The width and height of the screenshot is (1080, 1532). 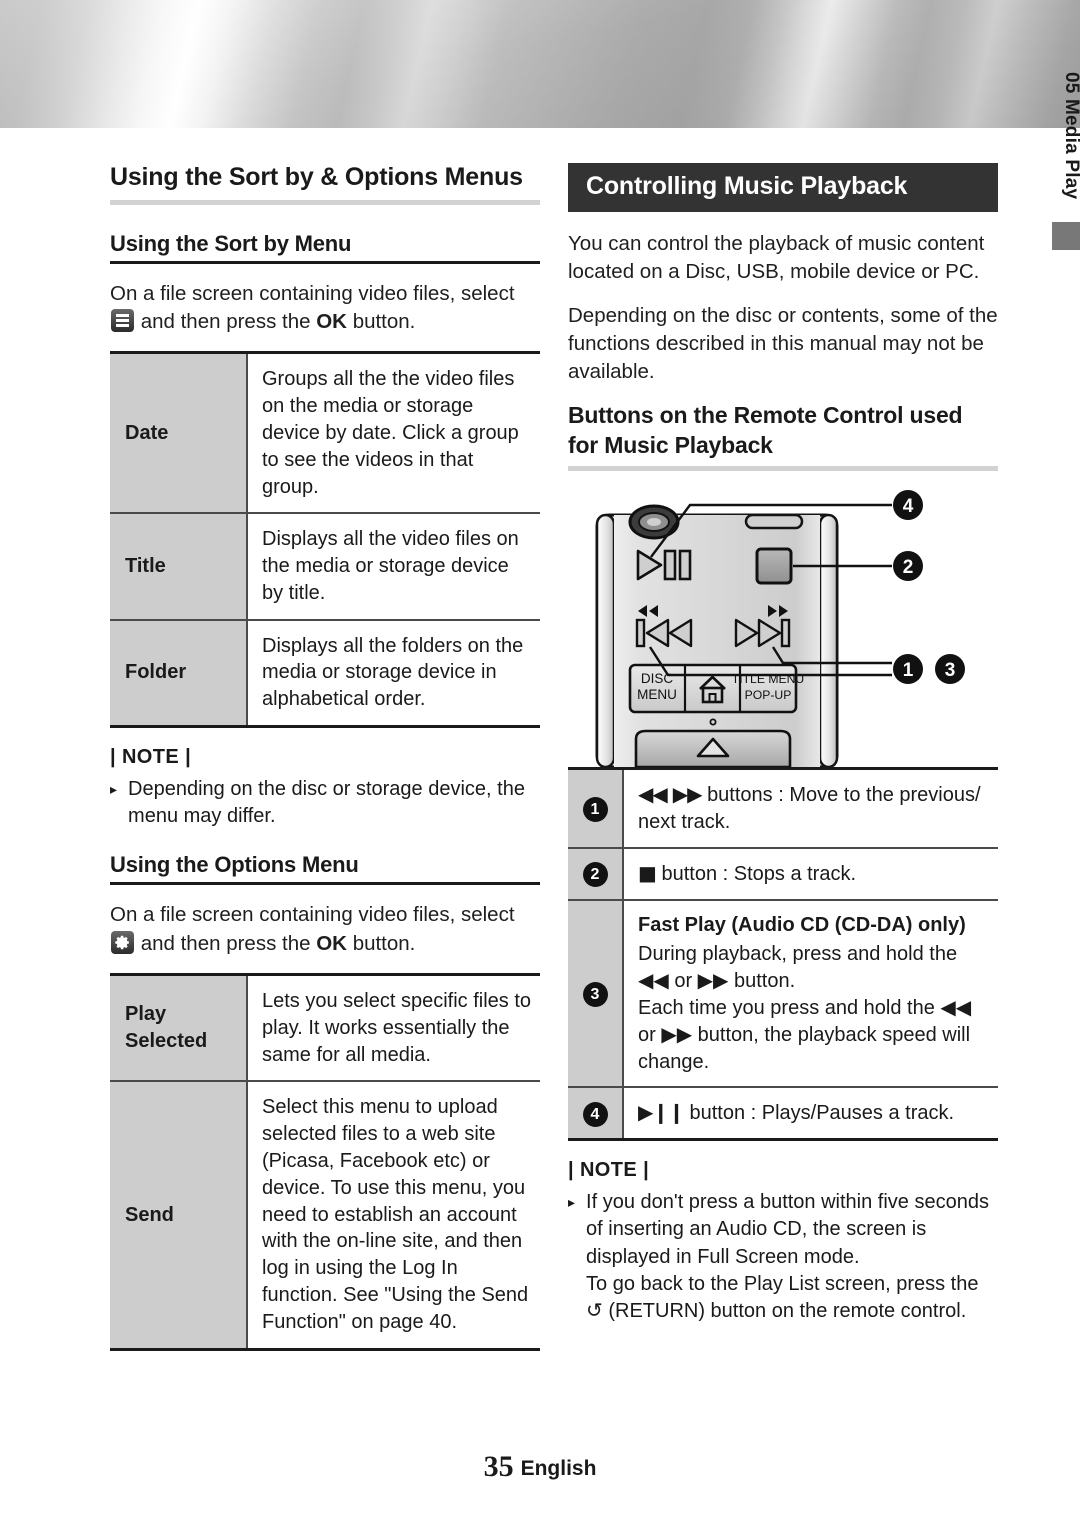 I want to click on sort-note-heading: | NOTE |, so click(x=151, y=757).